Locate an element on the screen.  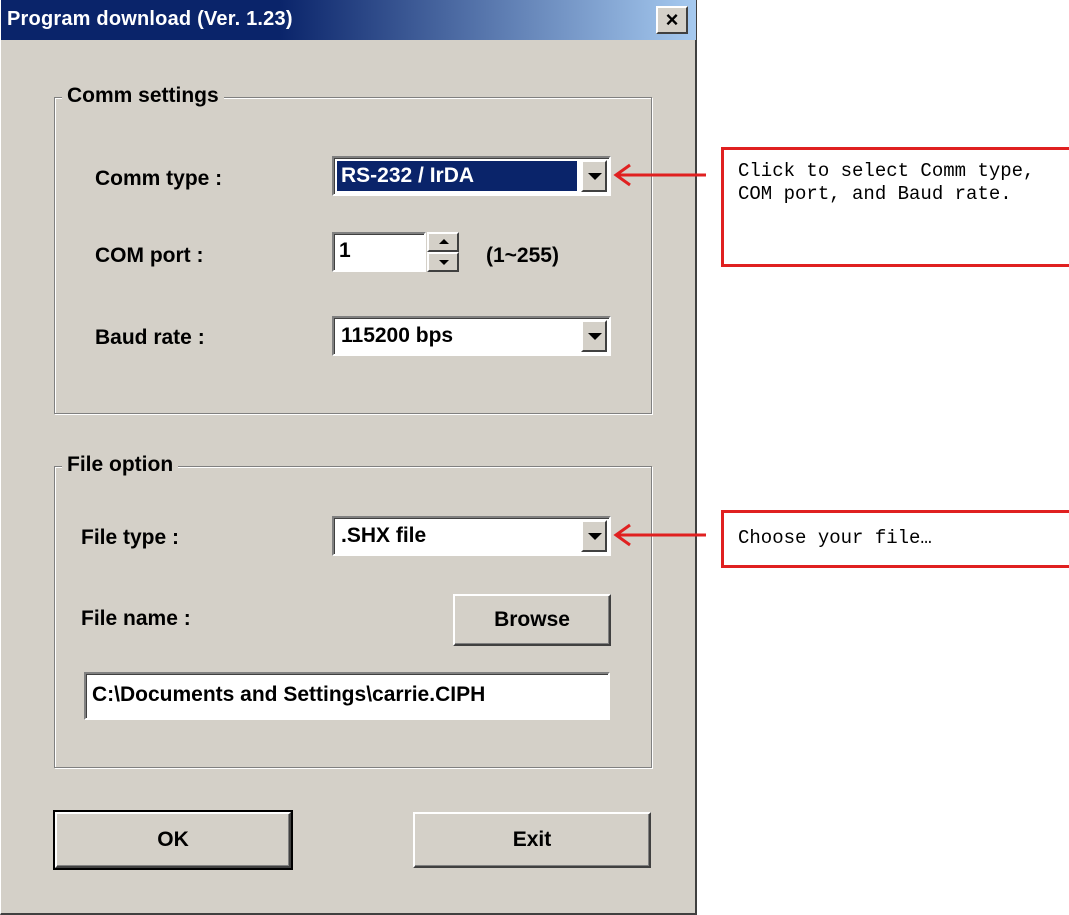
spin-down-button is located at coordinates (443, 262).